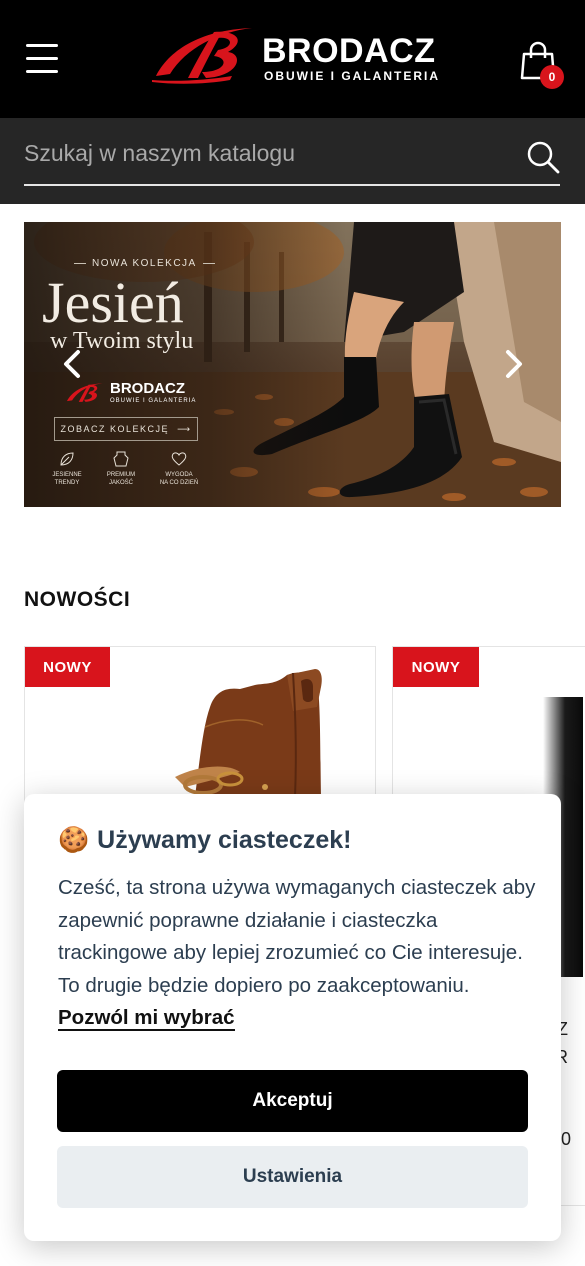  Describe the element at coordinates (543, 157) in the screenshot. I see `search-icon` at that location.